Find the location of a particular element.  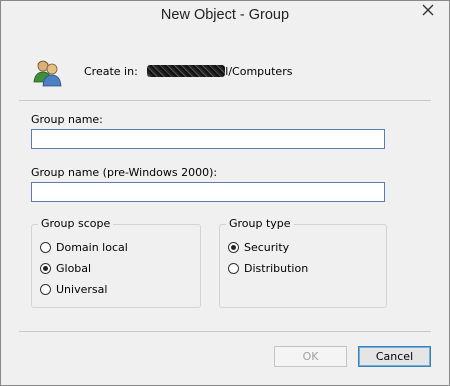

group-type-box: Group type Security Distribution is located at coordinates (303, 262).